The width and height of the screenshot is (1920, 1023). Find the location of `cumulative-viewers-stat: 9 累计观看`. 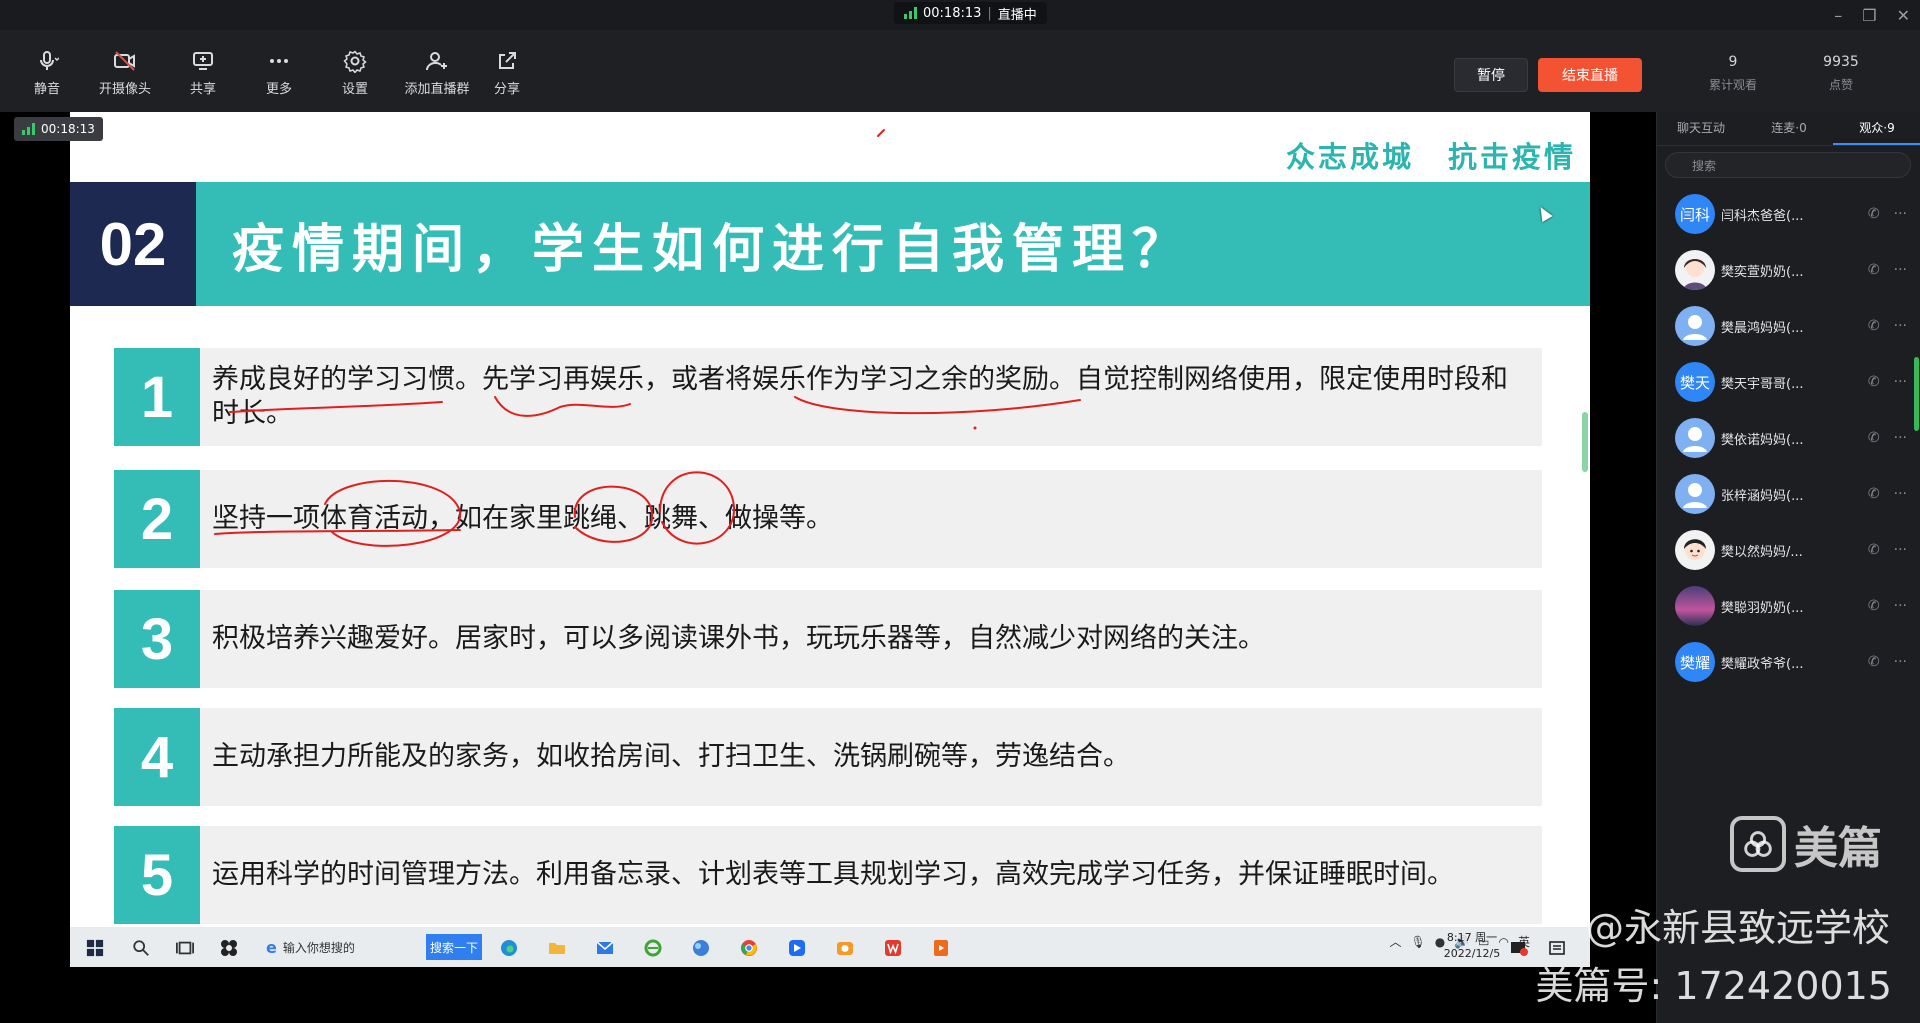

cumulative-viewers-stat: 9 累计观看 is located at coordinates (1733, 73).